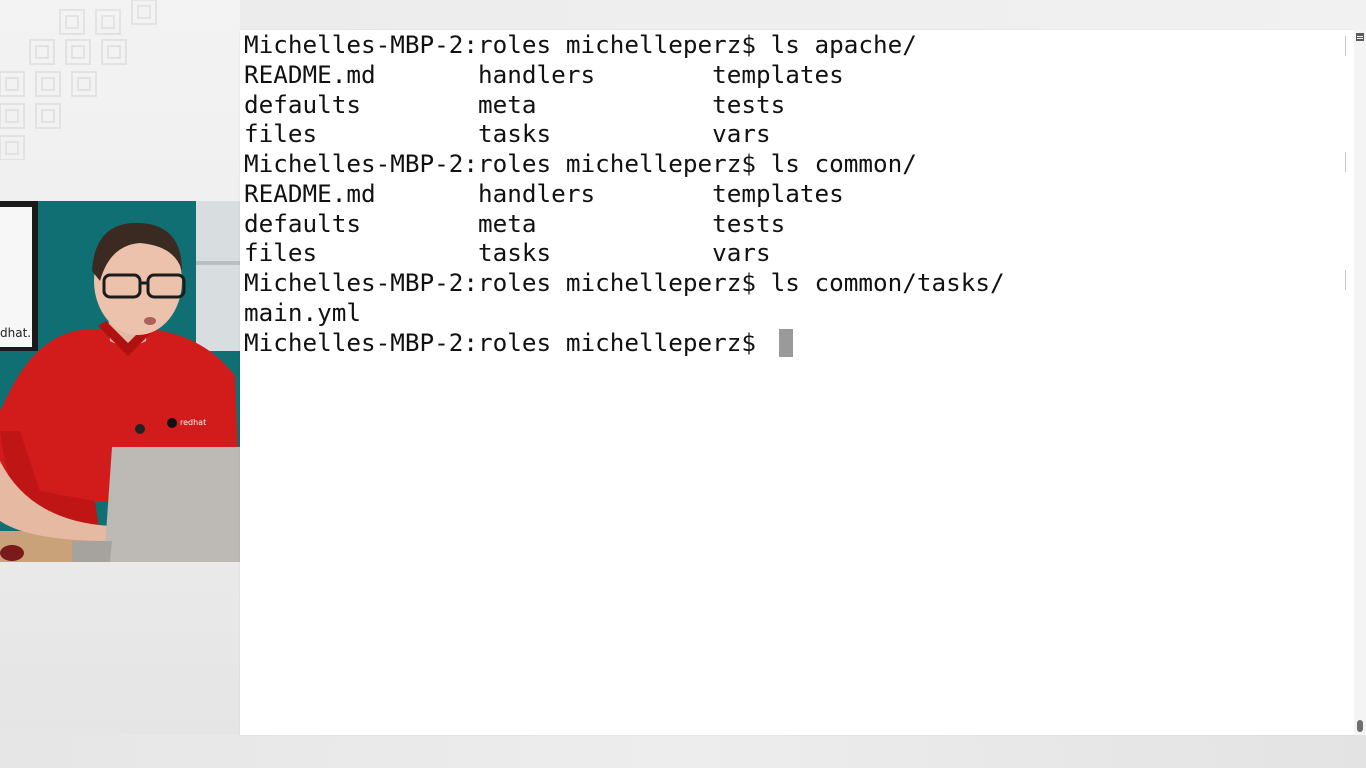 The image size is (1366, 768). Describe the element at coordinates (78, 80) in the screenshot. I see `decorative-pattern` at that location.